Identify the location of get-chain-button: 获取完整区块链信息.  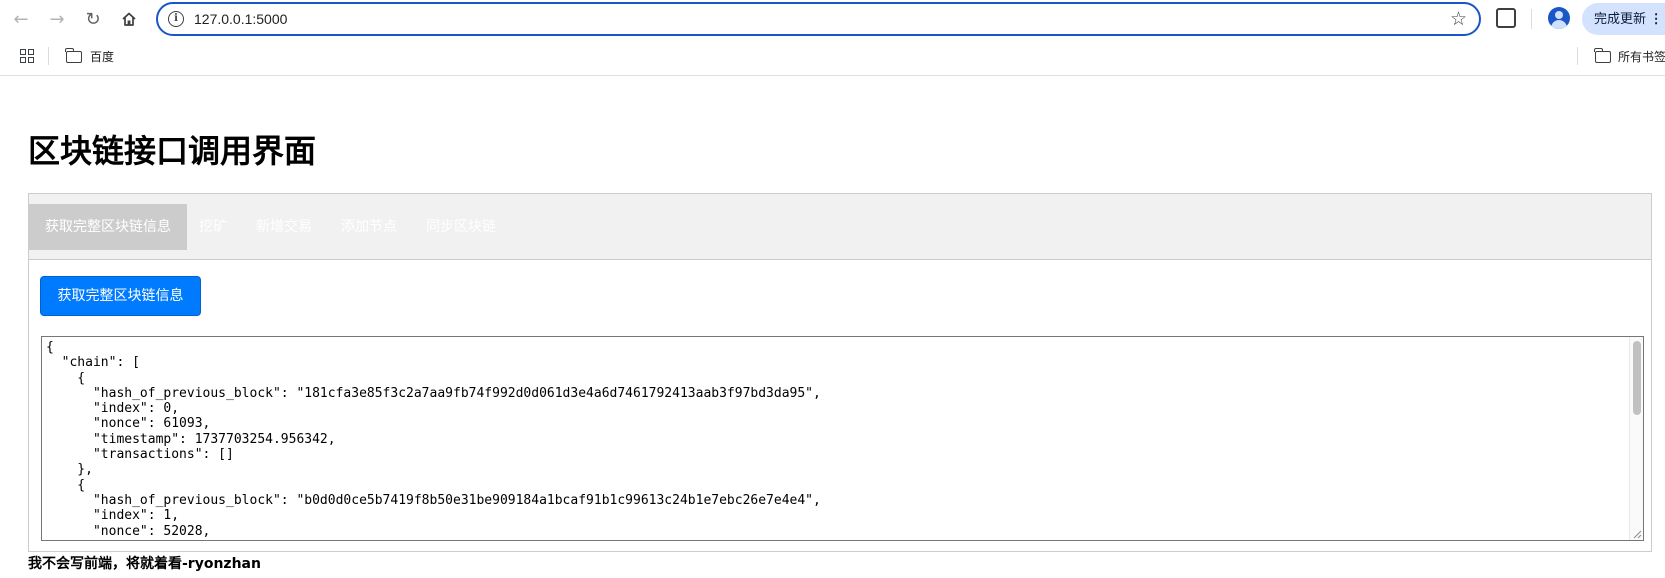
(120, 296).